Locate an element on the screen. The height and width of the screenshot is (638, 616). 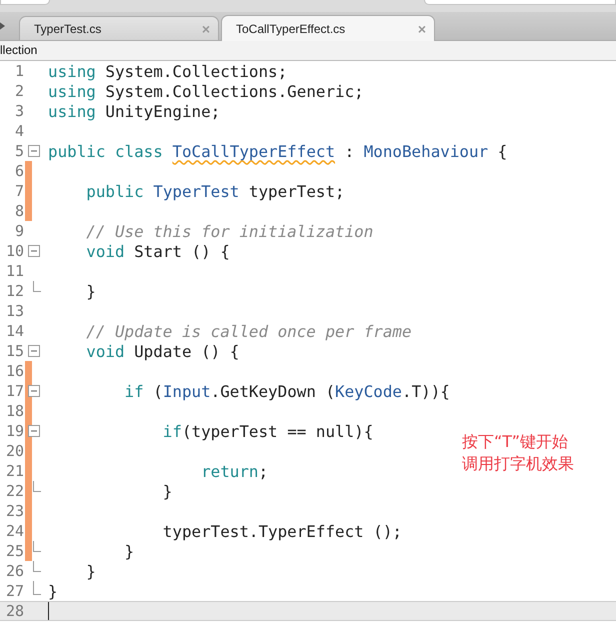
line-number: 13 is located at coordinates (14, 311).